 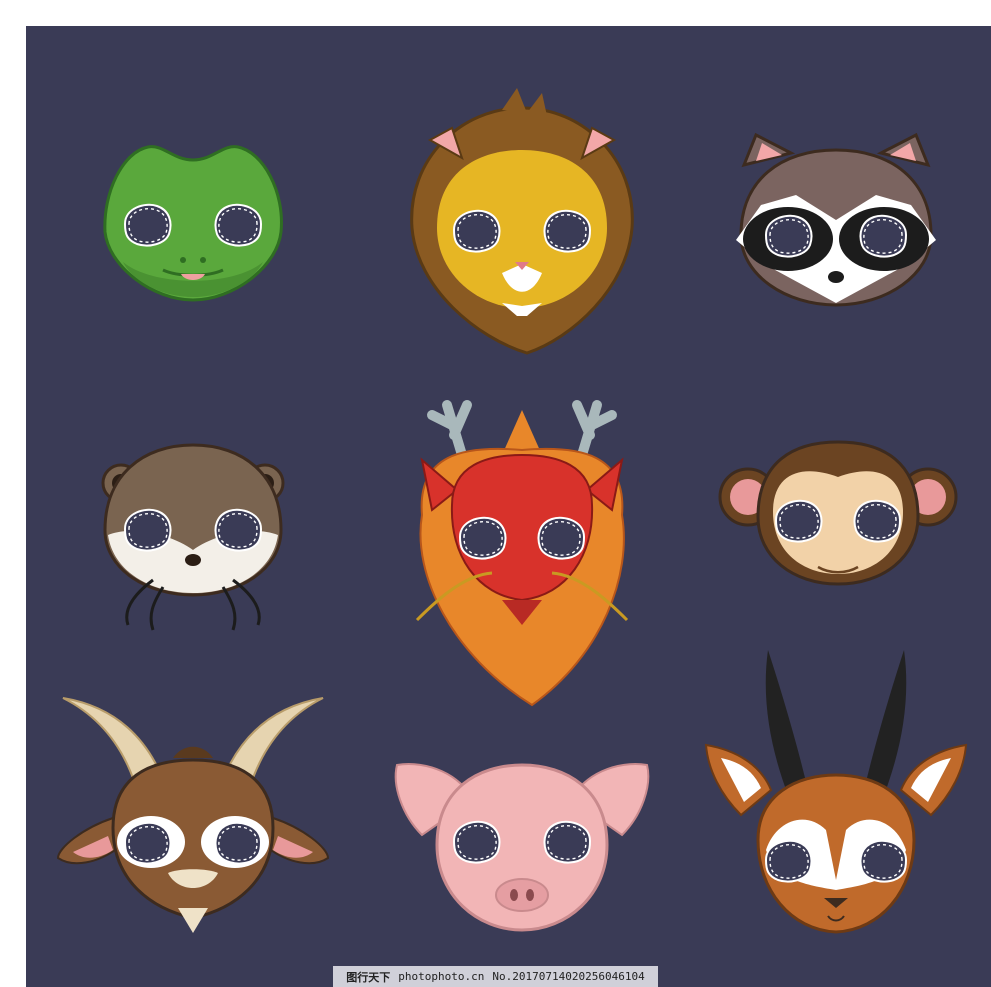 What do you see at coordinates (193, 223) in the screenshot?
I see `crocodile-mask` at bounding box center [193, 223].